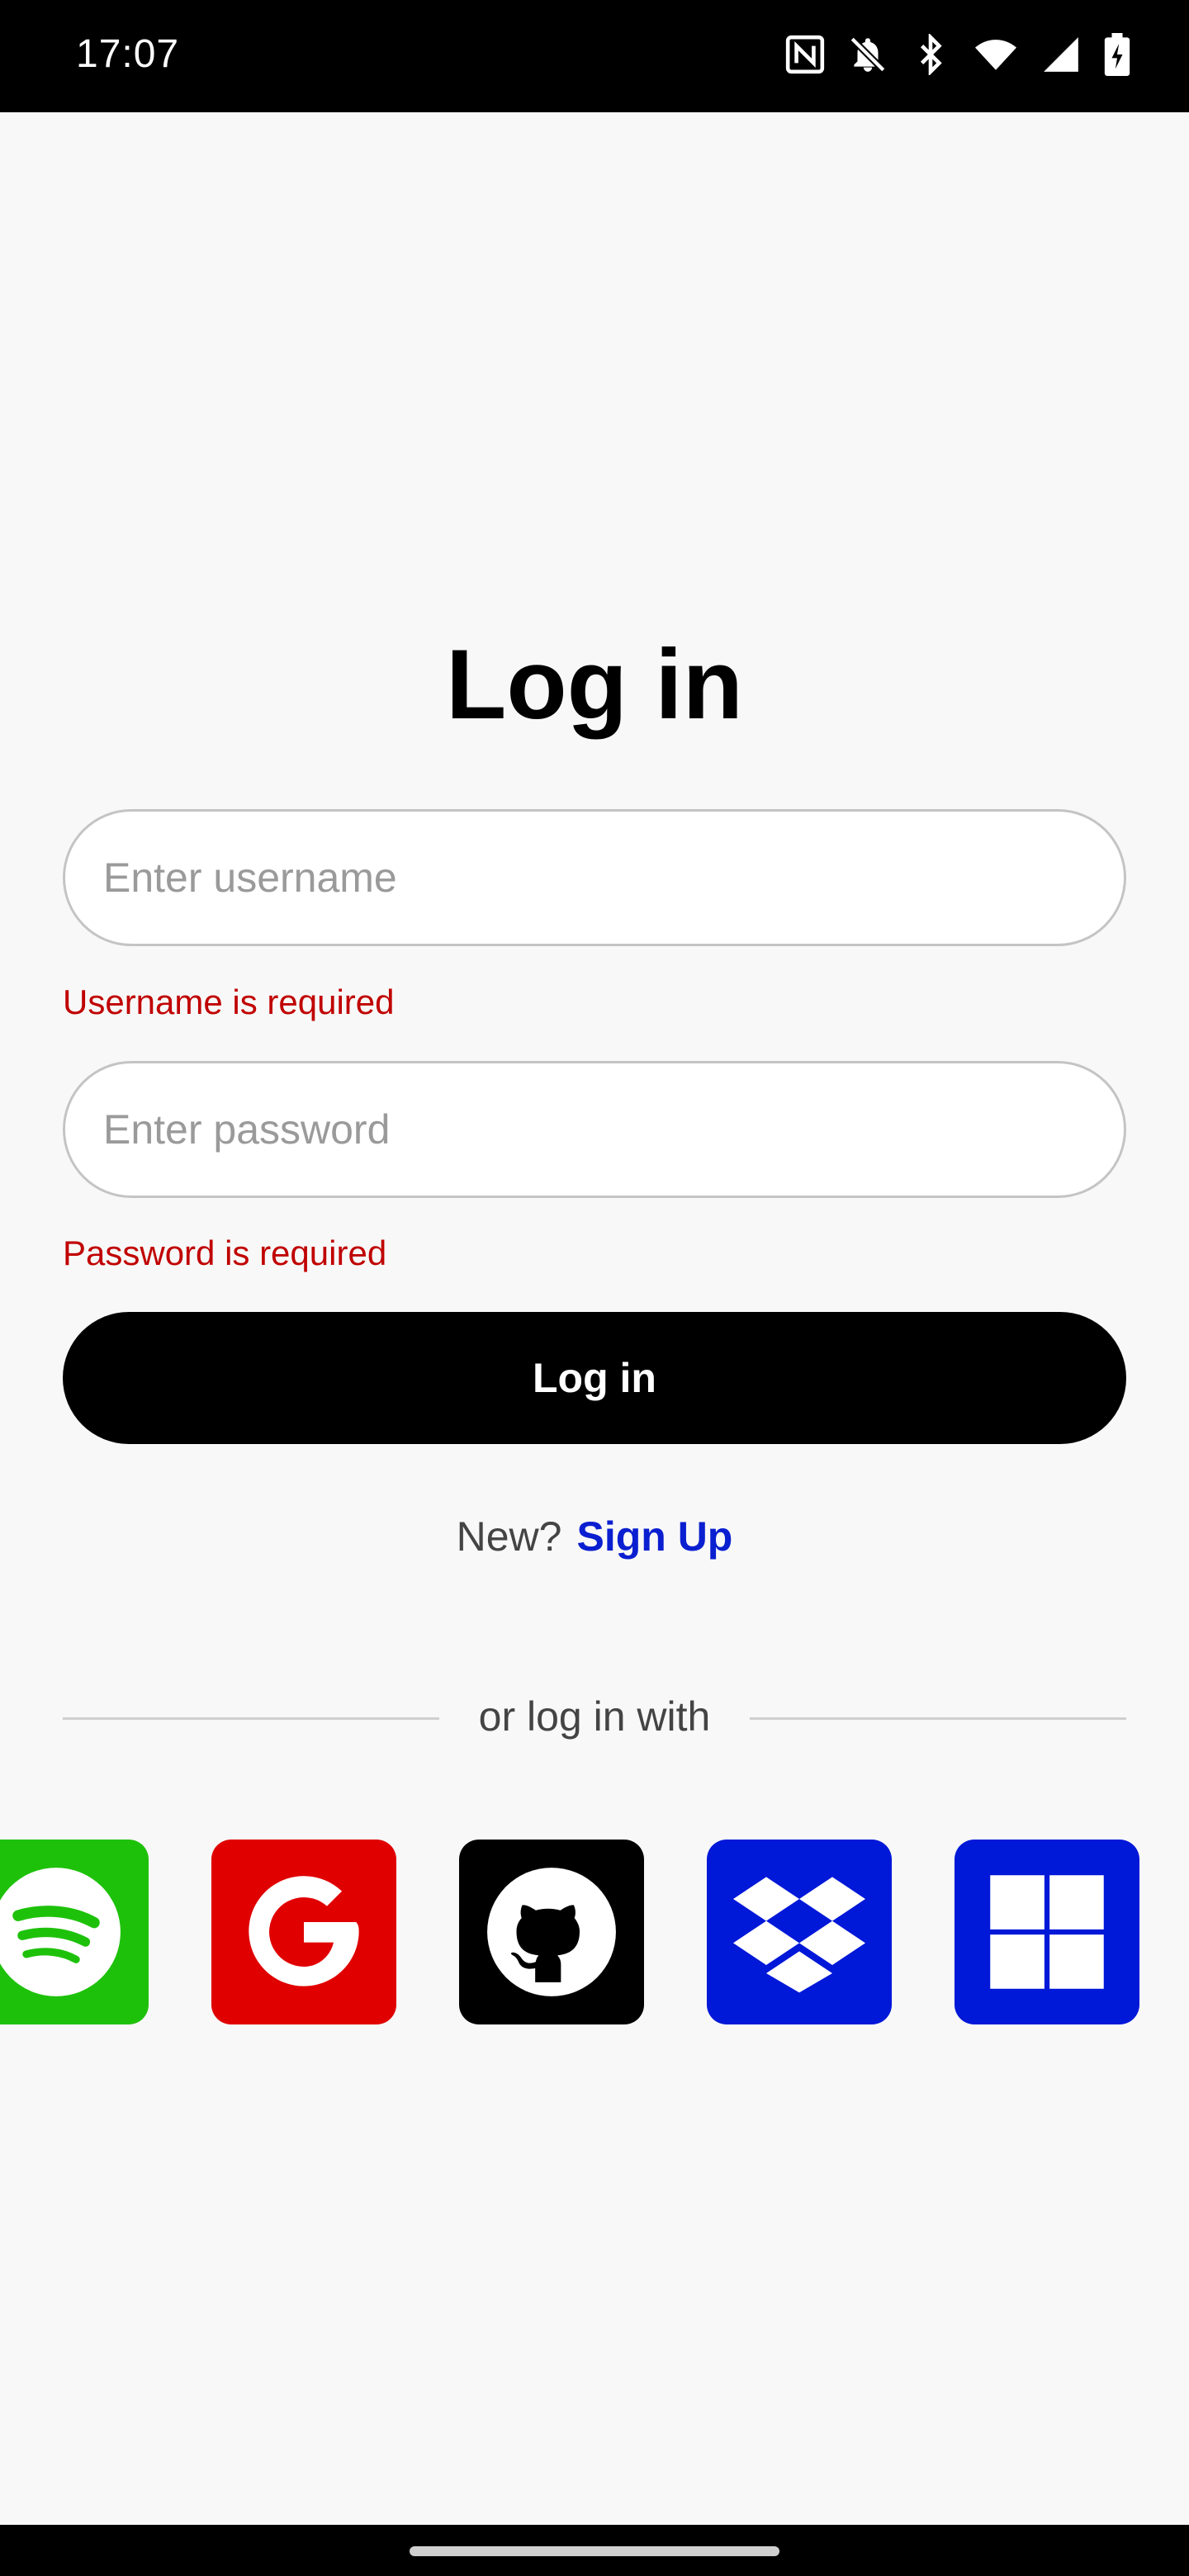  What do you see at coordinates (805, 54) in the screenshot?
I see `nfc-icon` at bounding box center [805, 54].